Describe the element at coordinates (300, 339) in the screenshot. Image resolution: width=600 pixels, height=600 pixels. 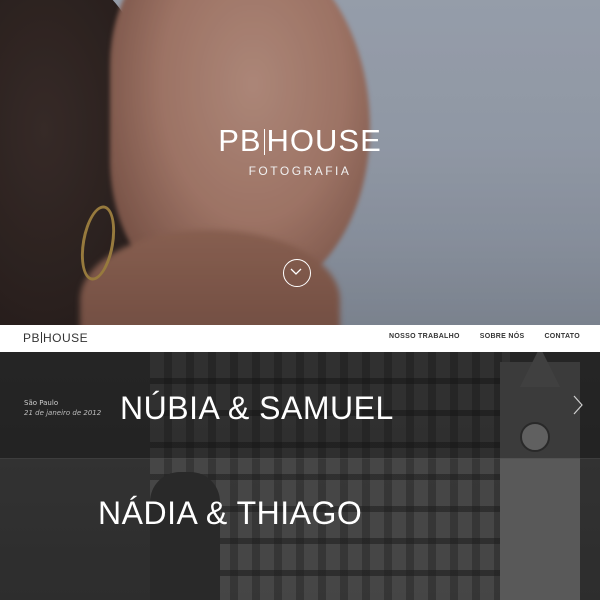
I see `top-navbar: PB HOUSE NOSSO TRABALHO SOBRE NÓS CONTATO` at that location.